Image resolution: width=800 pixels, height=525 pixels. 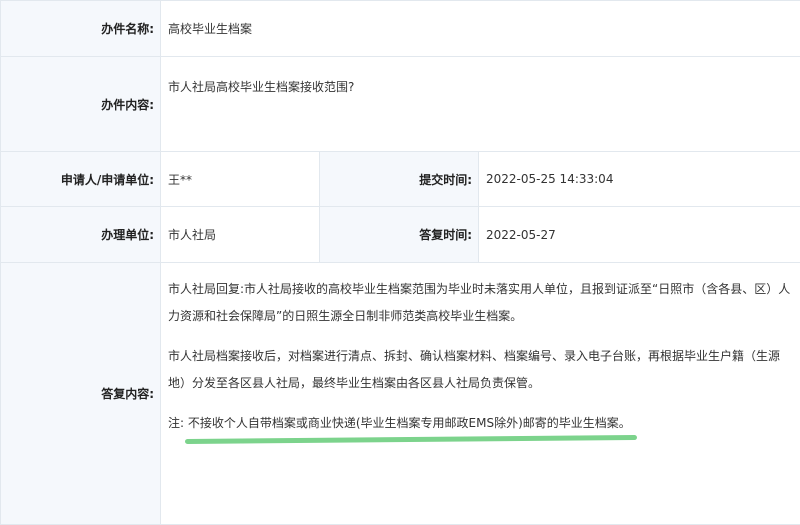 I want to click on handling-unit-label: 办理单位:, so click(x=81, y=235).